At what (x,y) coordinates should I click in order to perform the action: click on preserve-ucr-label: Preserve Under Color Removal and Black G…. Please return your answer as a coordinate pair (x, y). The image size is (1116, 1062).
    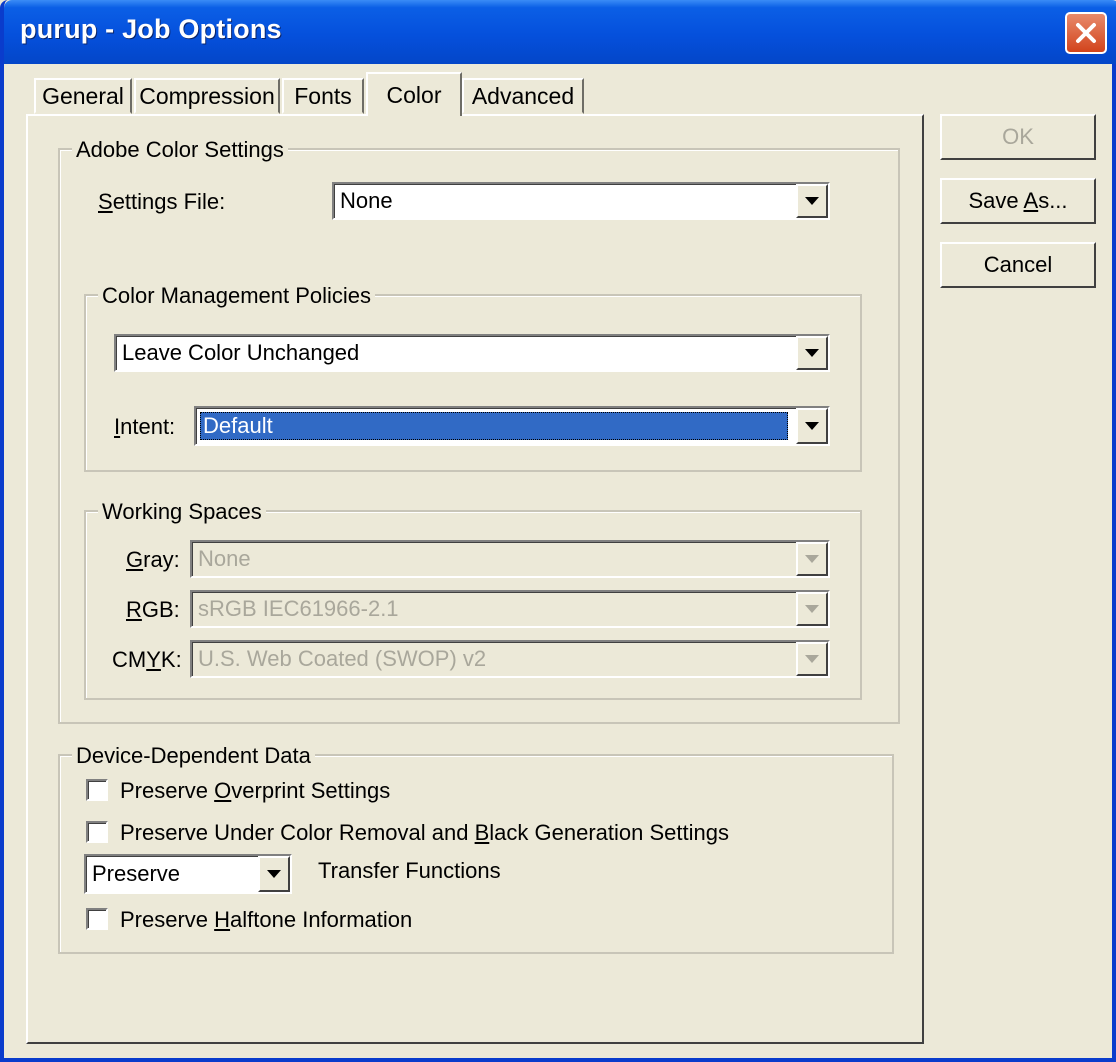
    Looking at the image, I should click on (424, 833).